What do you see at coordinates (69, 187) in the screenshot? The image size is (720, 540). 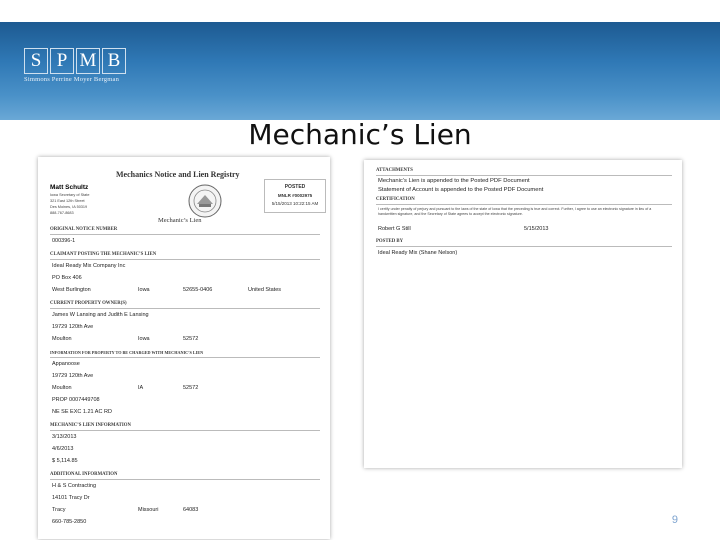 I see `filer-name: Matt Schultz` at bounding box center [69, 187].